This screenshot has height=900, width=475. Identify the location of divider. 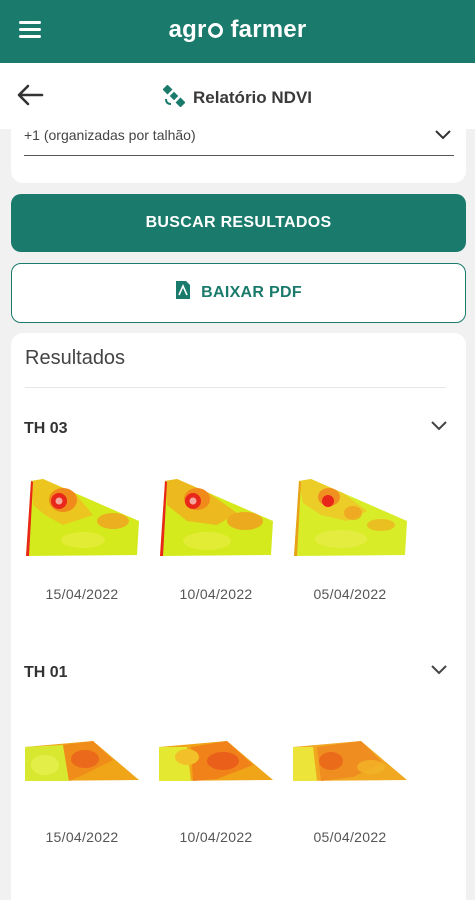
(235, 387).